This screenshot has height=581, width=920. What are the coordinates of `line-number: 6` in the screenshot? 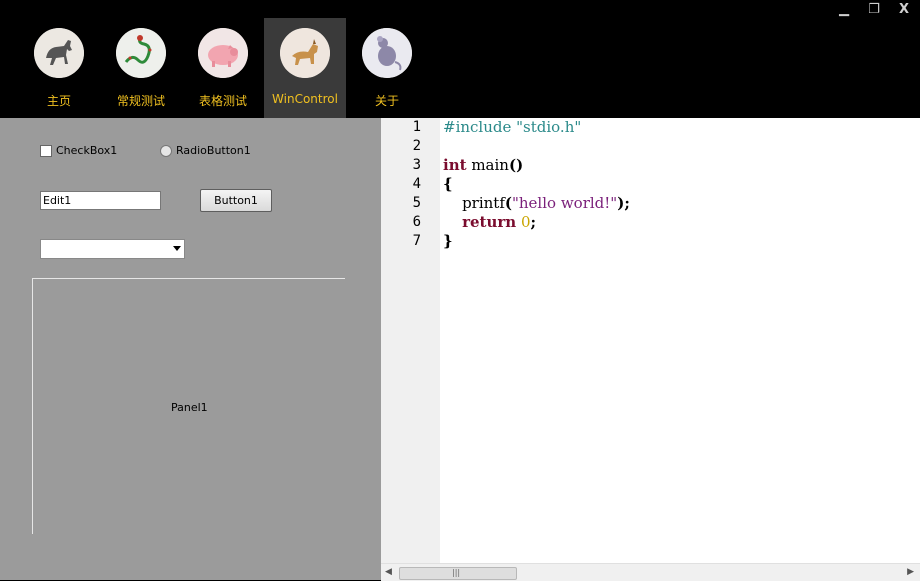 It's located at (416, 222).